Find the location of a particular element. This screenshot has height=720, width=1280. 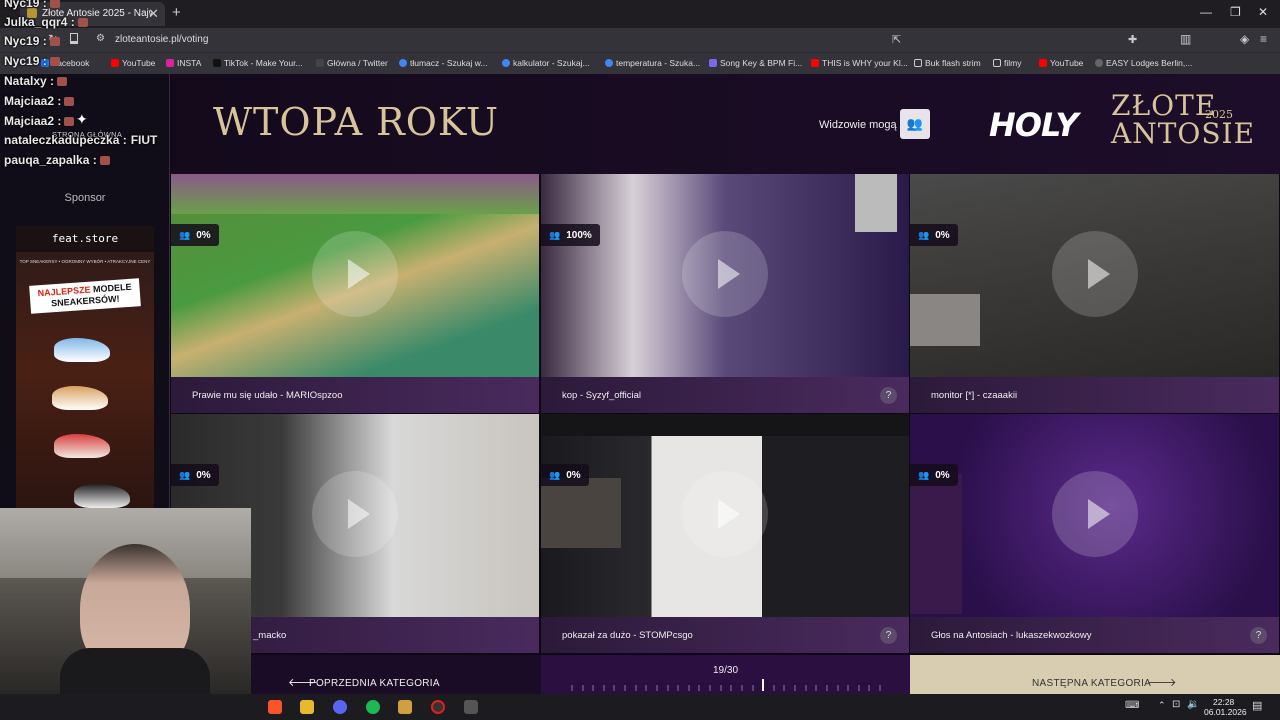

sidebar-toggle-icon: ▥ is located at coordinates (1185, 39).